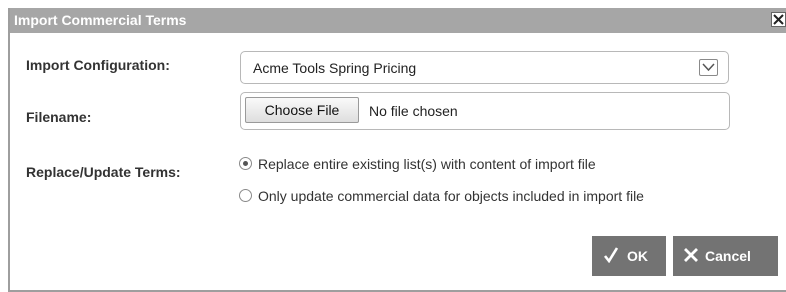 The width and height of the screenshot is (786, 292). Describe the element at coordinates (245, 195) in the screenshot. I see `radio-button-update` at that location.